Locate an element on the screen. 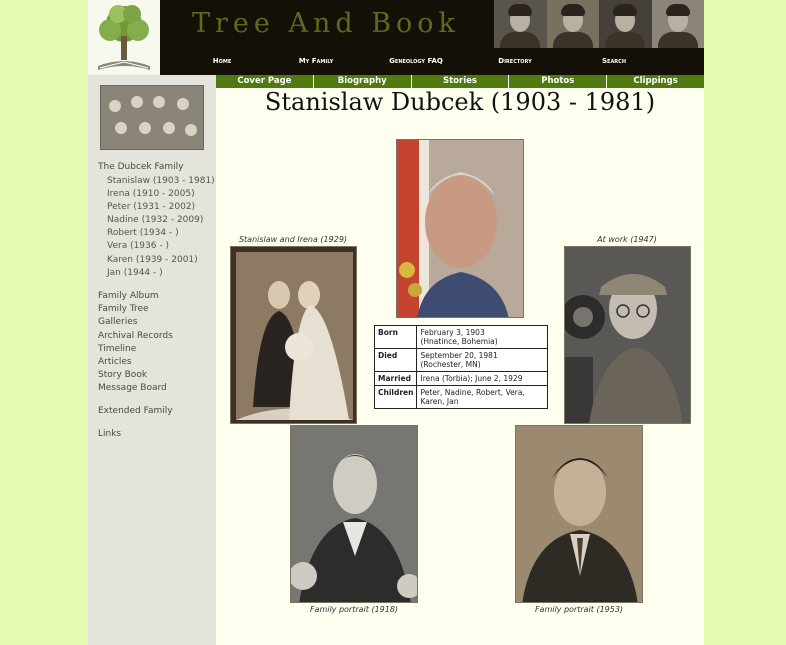  tab-cover-page: Cover Page is located at coordinates (265, 81).